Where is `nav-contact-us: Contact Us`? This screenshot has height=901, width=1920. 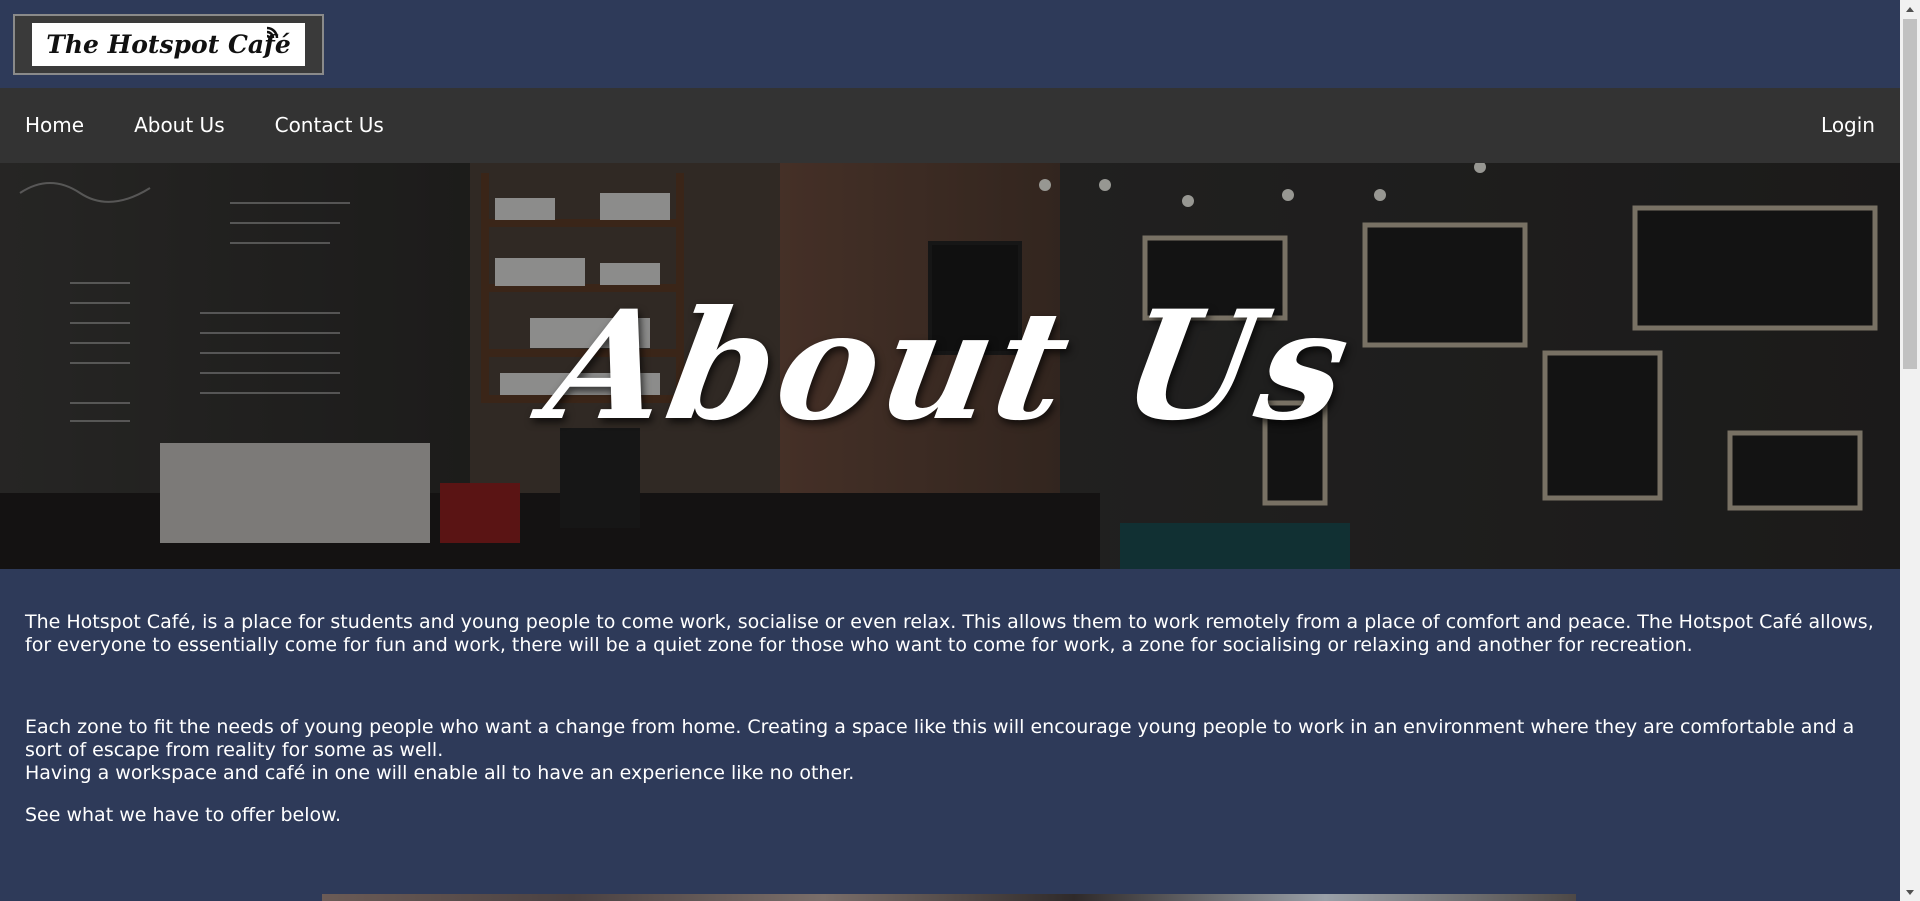
nav-contact-us: Contact Us is located at coordinates (329, 125).